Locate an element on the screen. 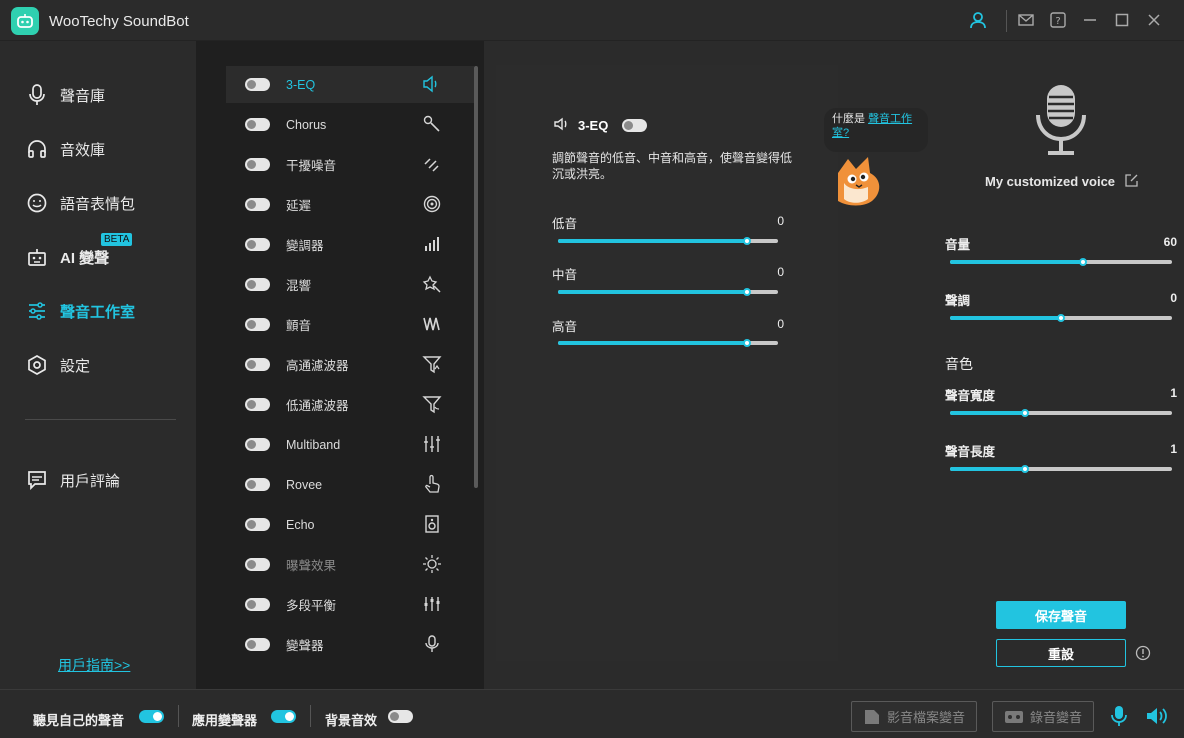  effect-row: 高通濾波器 is located at coordinates (350, 364).